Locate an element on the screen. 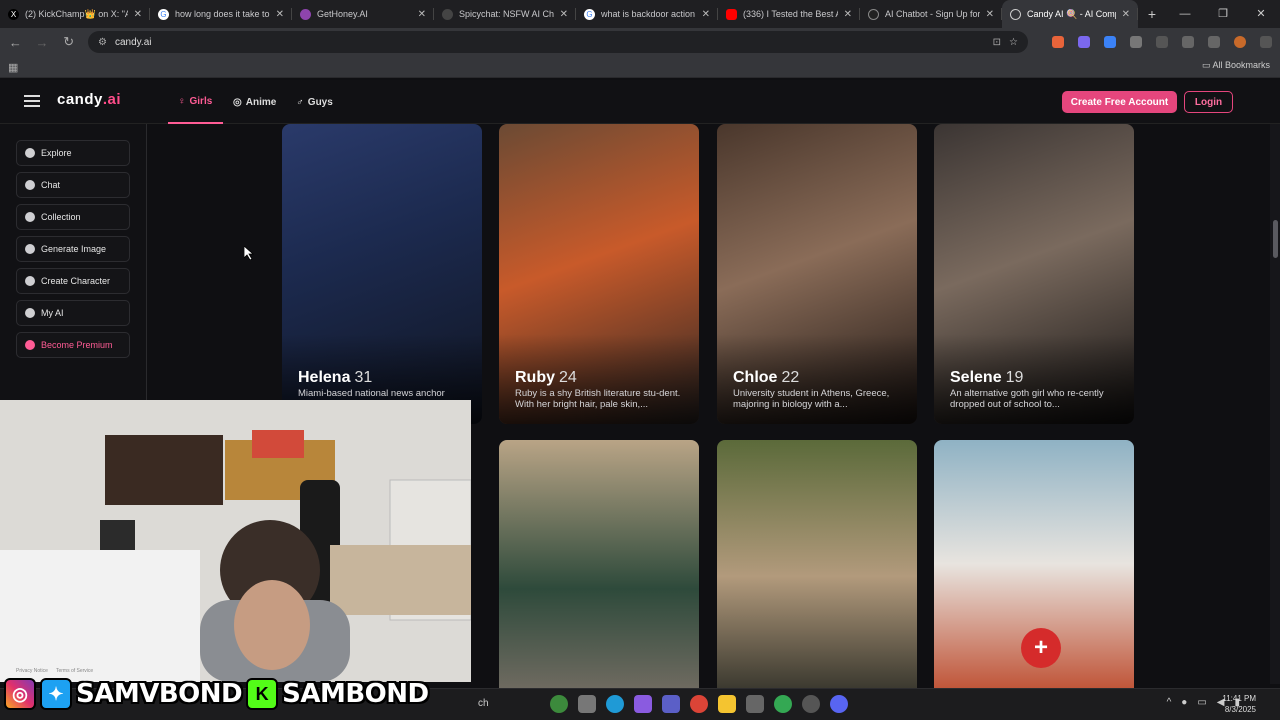 Image resolution: width=1280 pixels, height=720 pixels. anime-icon: ◎ is located at coordinates (237, 102).